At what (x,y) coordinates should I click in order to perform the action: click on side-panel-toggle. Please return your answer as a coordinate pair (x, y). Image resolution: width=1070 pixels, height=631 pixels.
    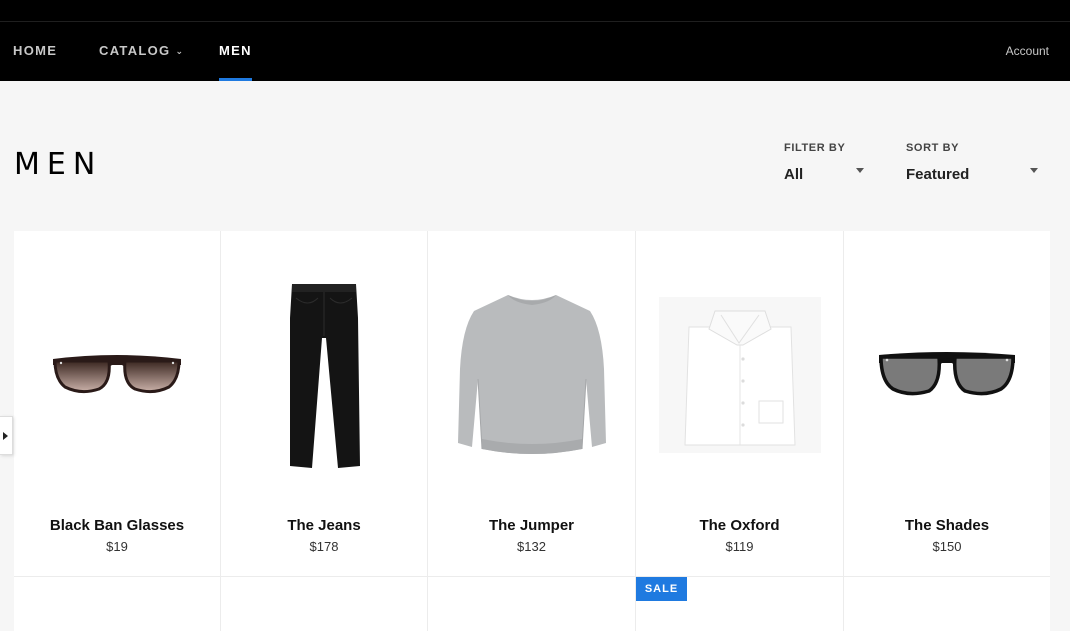
    Looking at the image, I should click on (6, 435).